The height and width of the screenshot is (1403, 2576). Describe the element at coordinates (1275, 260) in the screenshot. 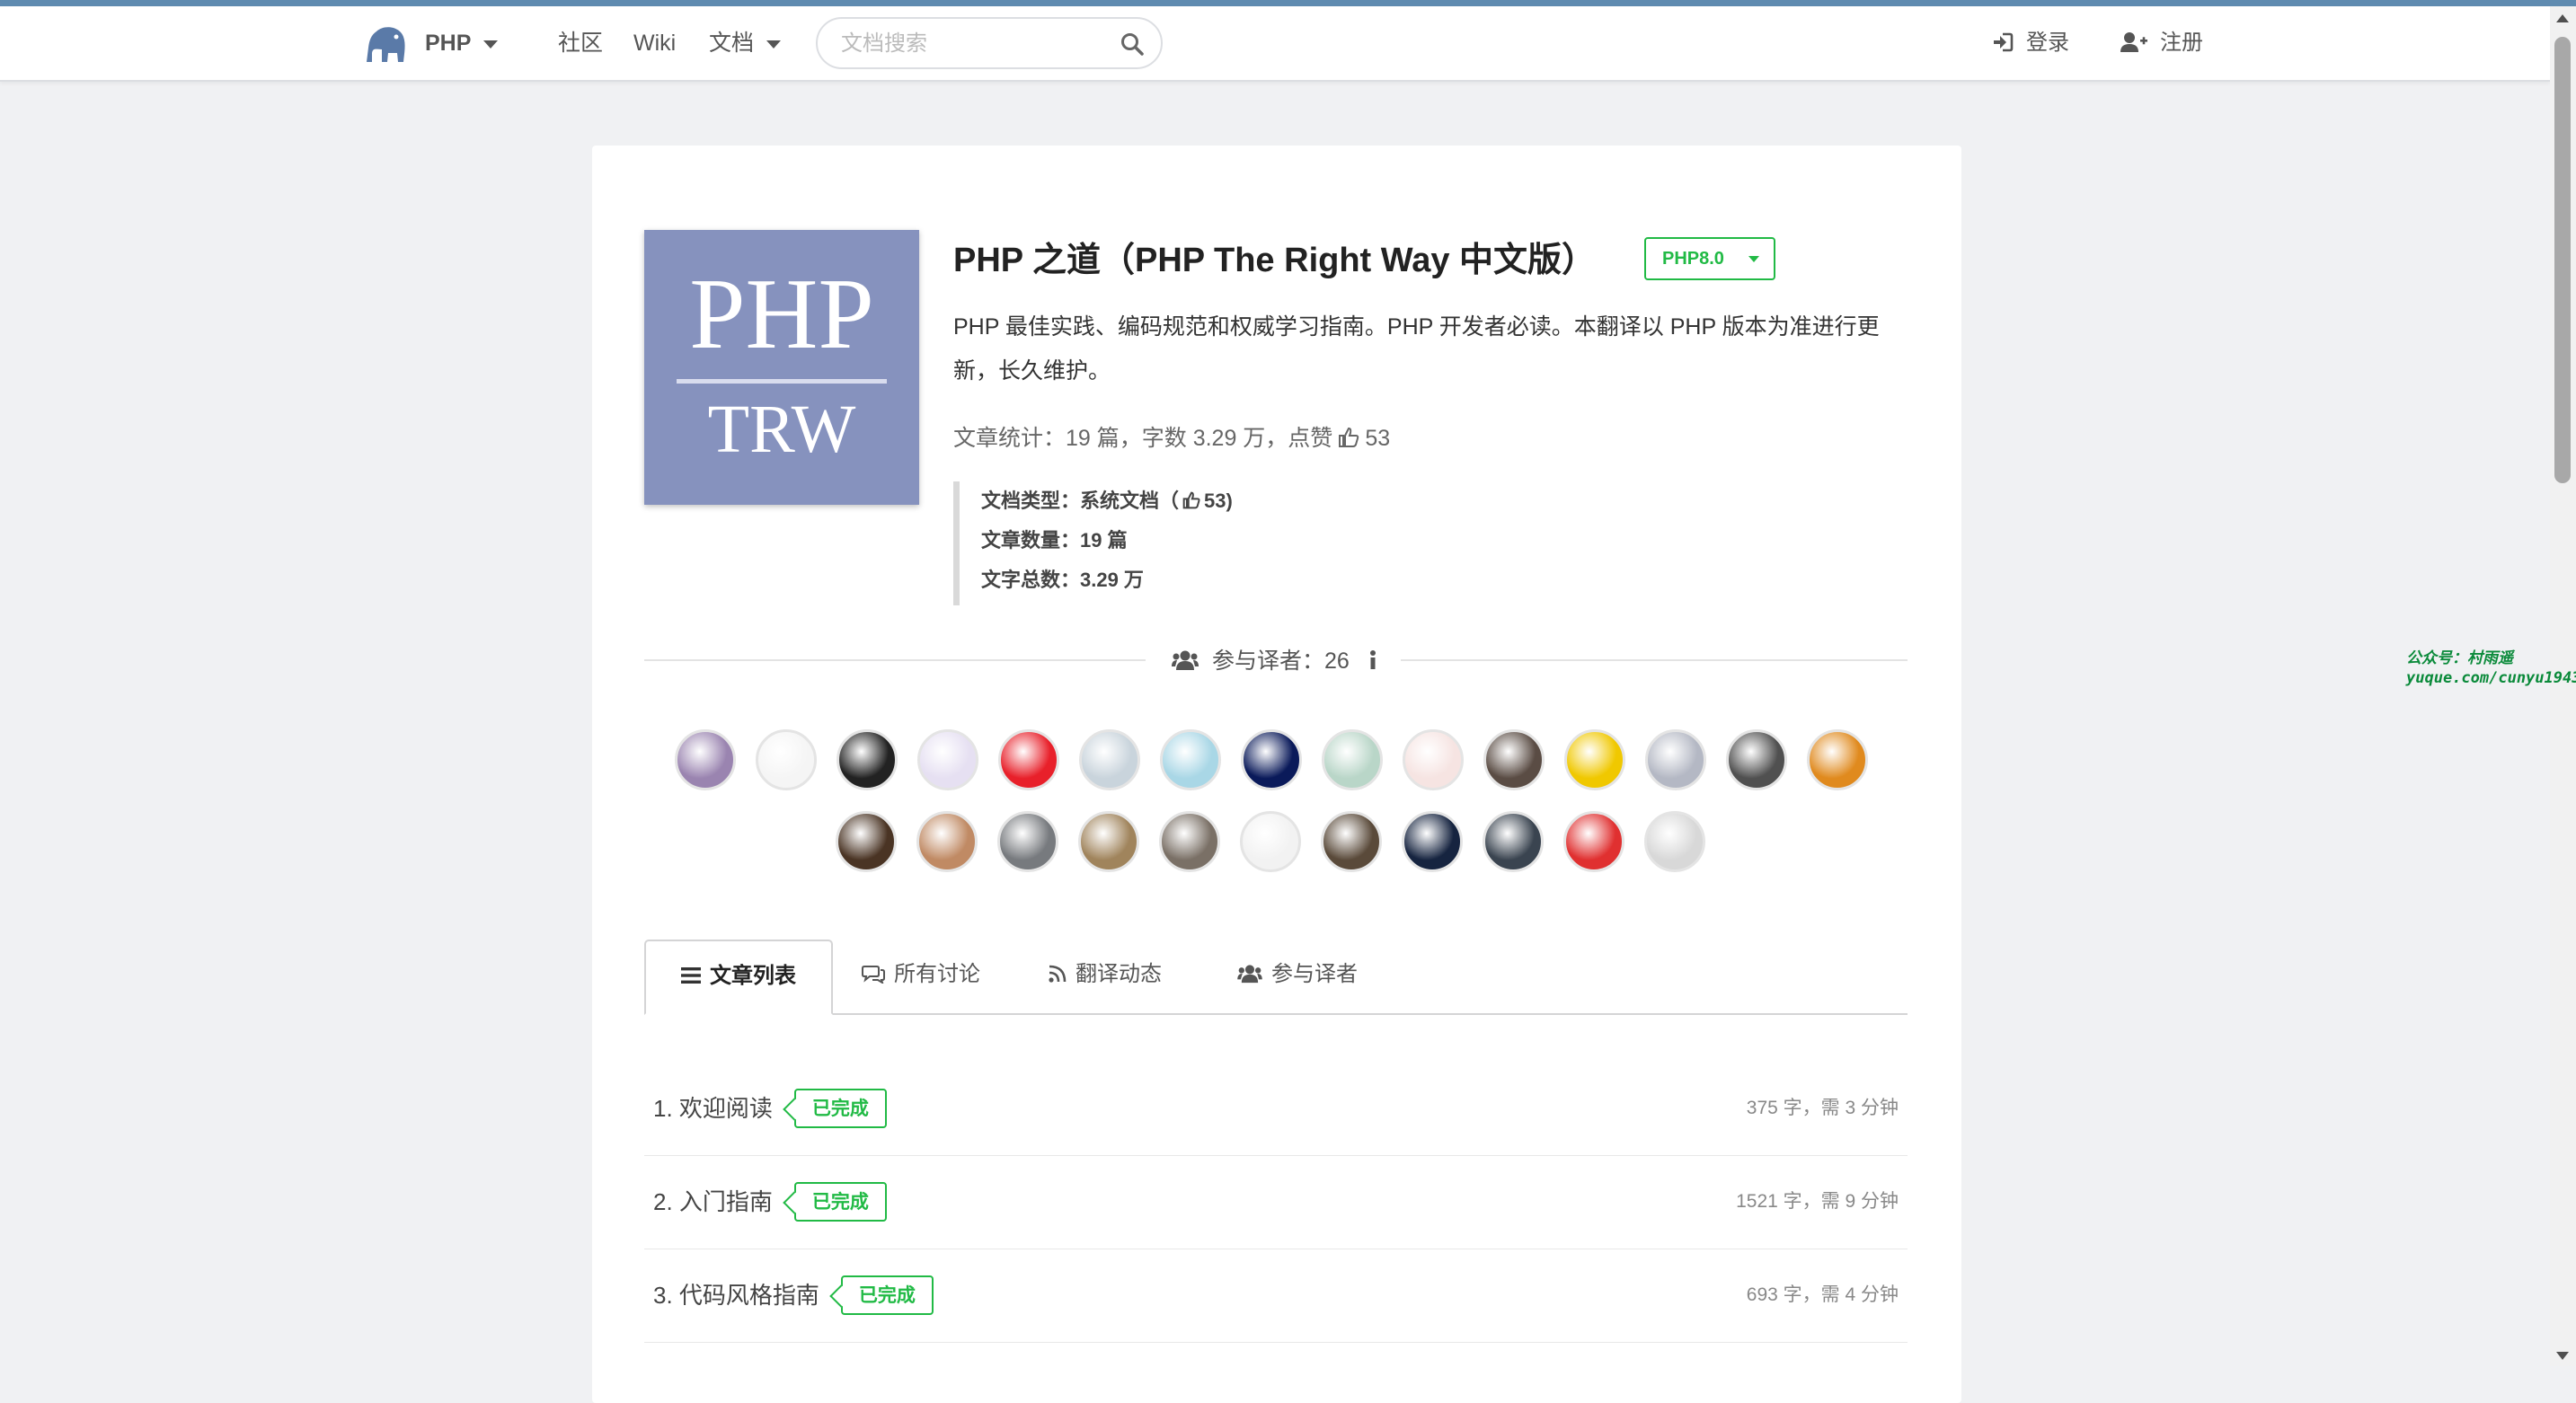

I see `book-title: PHP 之道（PHP The Right Way 中文版）` at that location.